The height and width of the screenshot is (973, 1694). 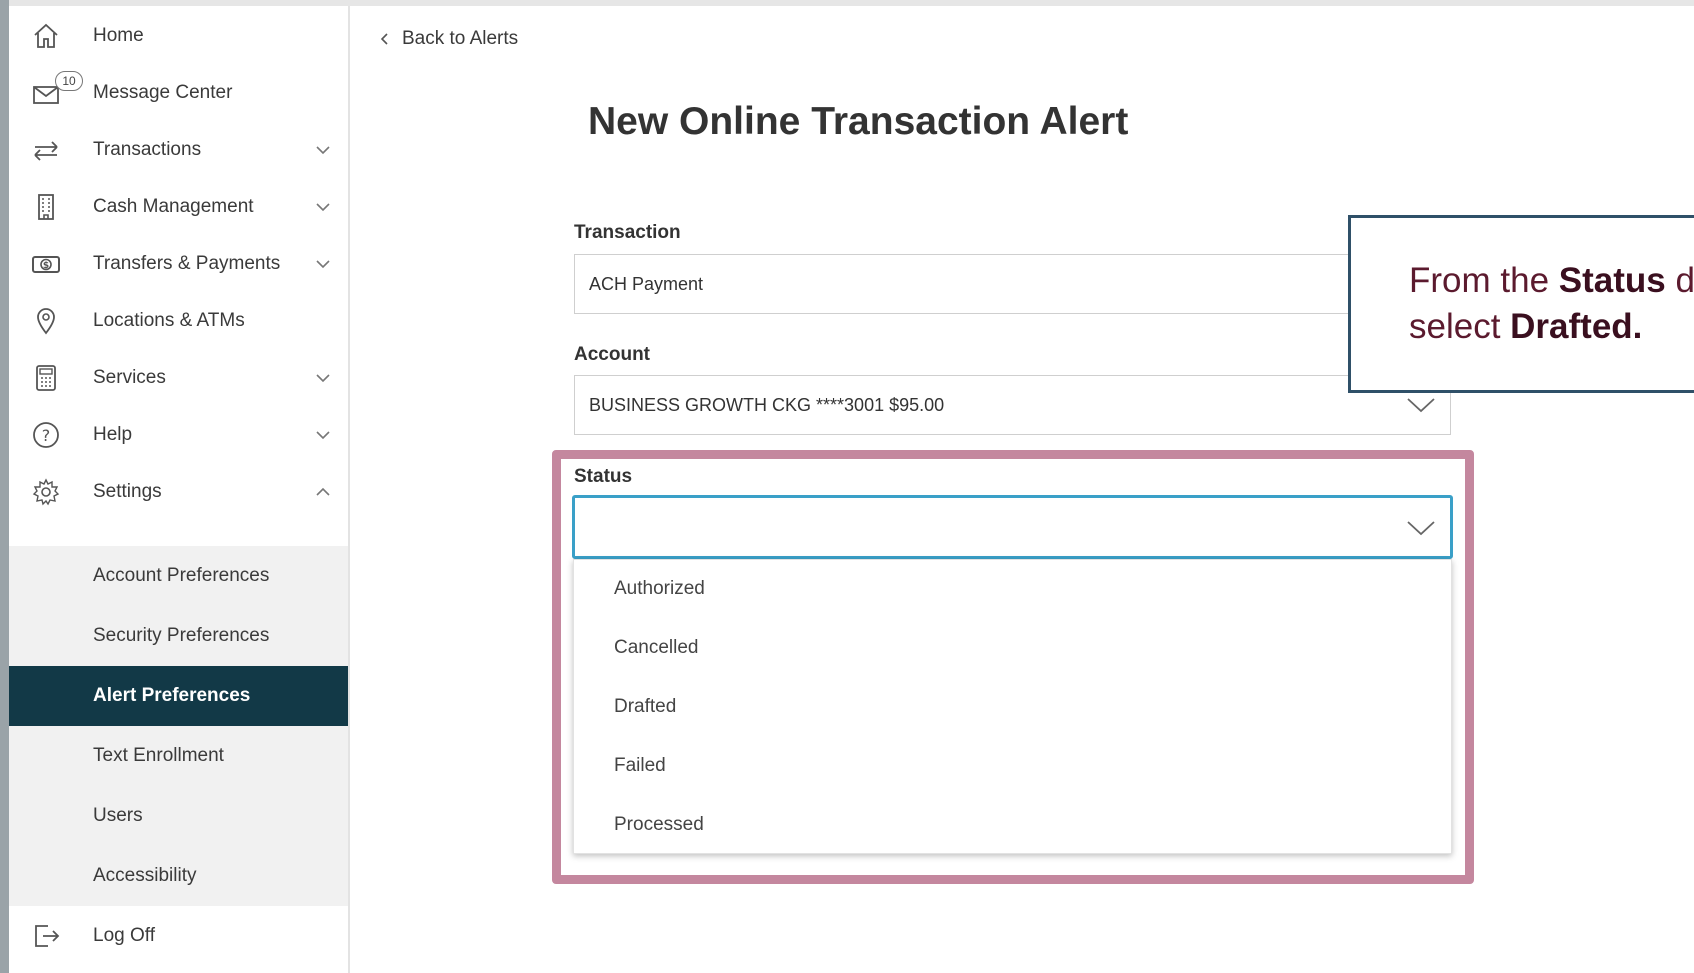 I want to click on callout-line2-prefix: select, so click(x=1460, y=326).